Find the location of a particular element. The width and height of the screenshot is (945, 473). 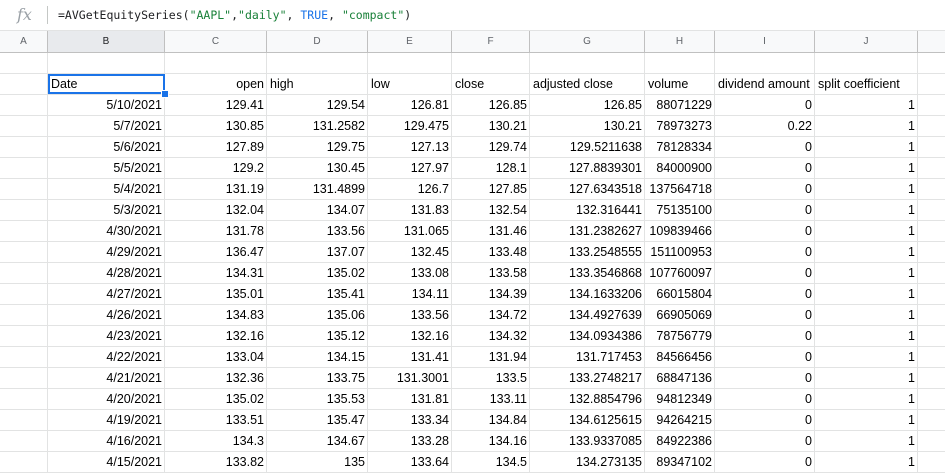

table-cell: 127.97 is located at coordinates (410, 168).